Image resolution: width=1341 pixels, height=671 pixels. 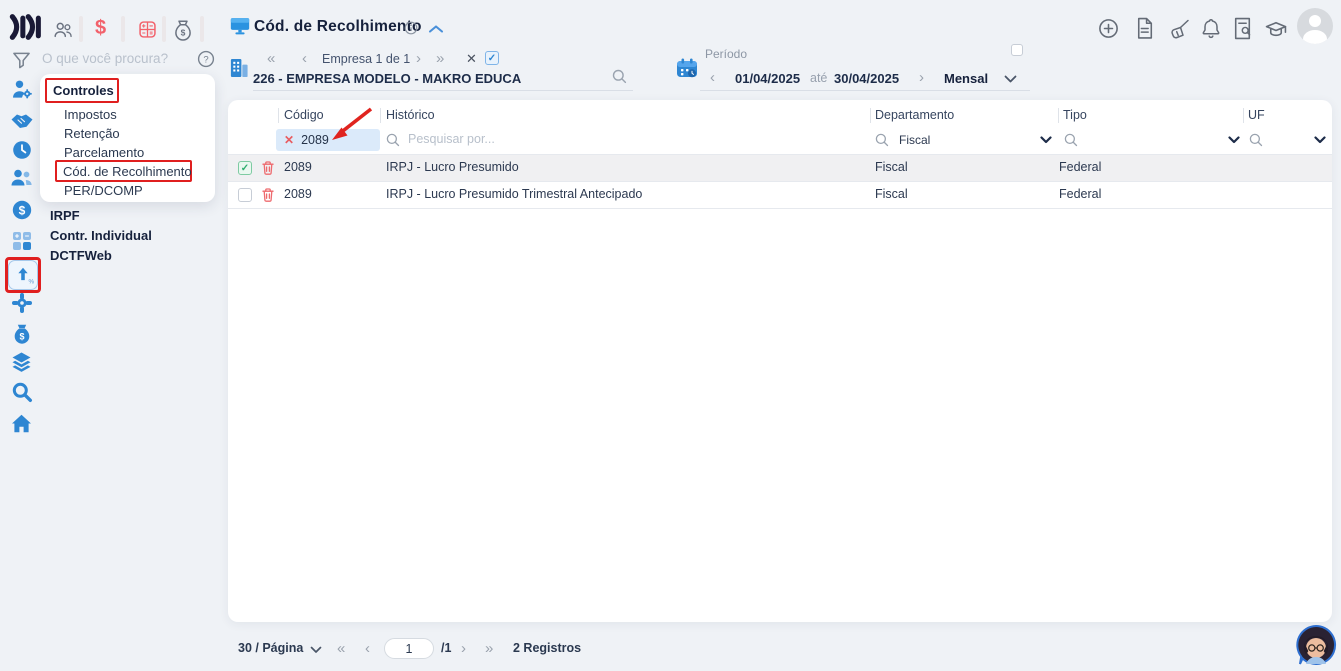 What do you see at coordinates (411, 28) in the screenshot?
I see `info-icon` at bounding box center [411, 28].